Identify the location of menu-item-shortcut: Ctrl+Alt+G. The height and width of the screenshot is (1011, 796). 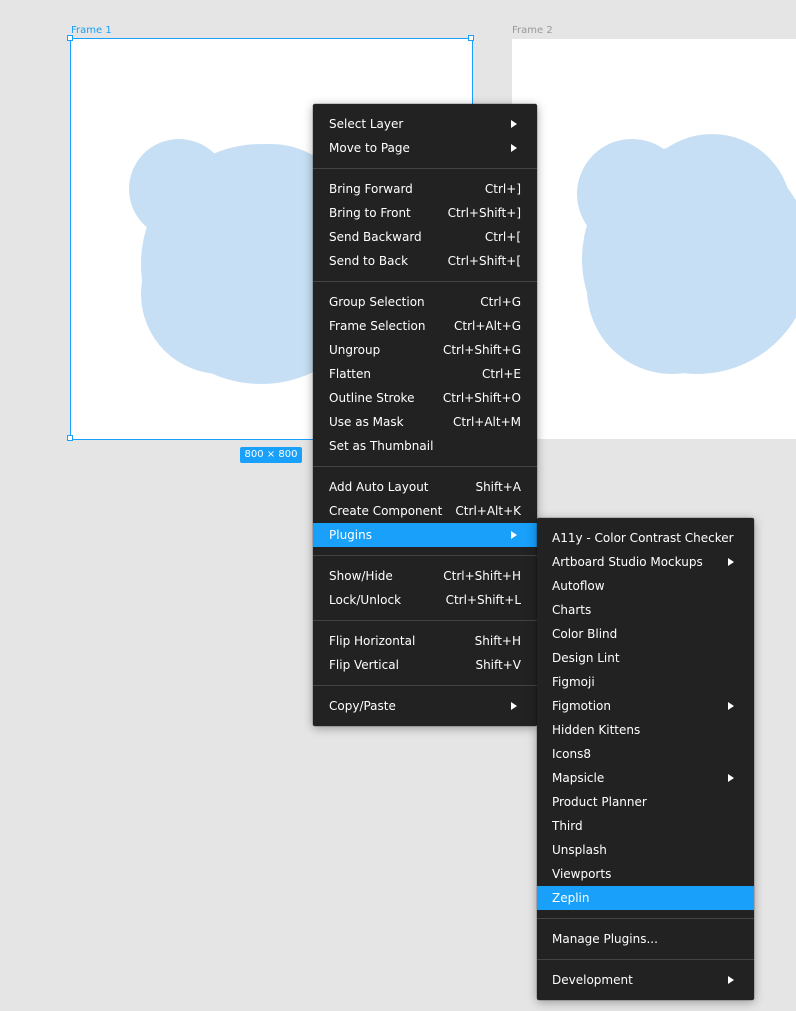
(487, 326).